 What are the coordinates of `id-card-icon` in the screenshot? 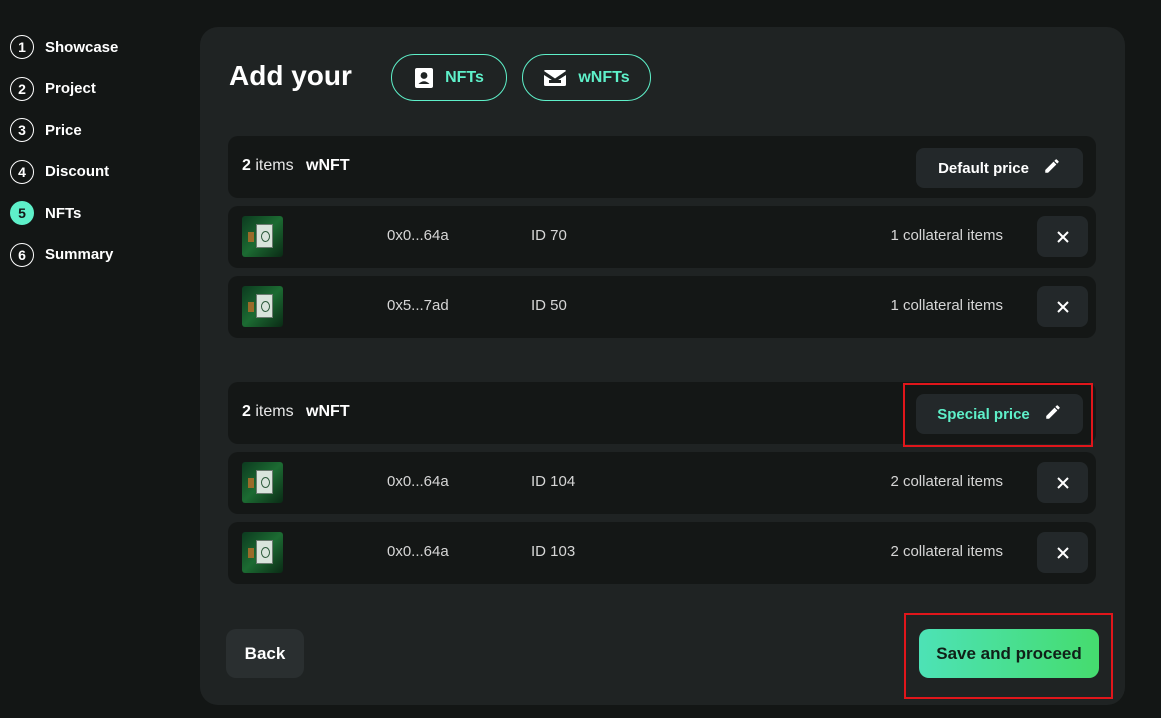 It's located at (424, 78).